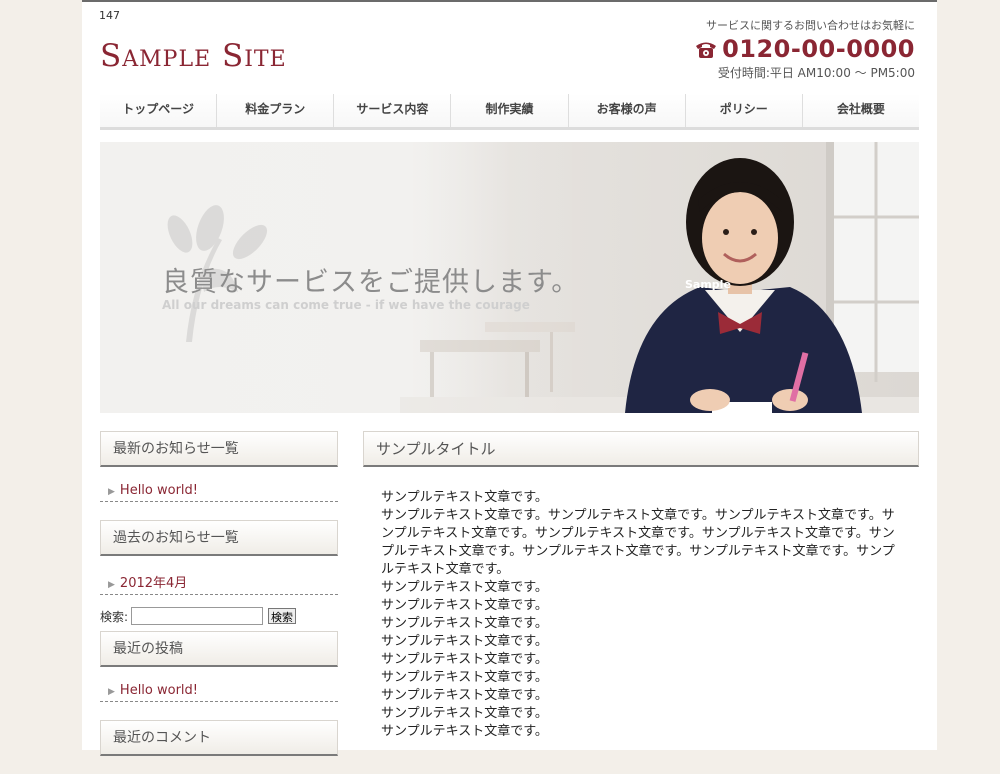 The width and height of the screenshot is (1000, 774). Describe the element at coordinates (627, 110) in the screenshot. I see `nav-item-testimonials: お客様の声` at that location.